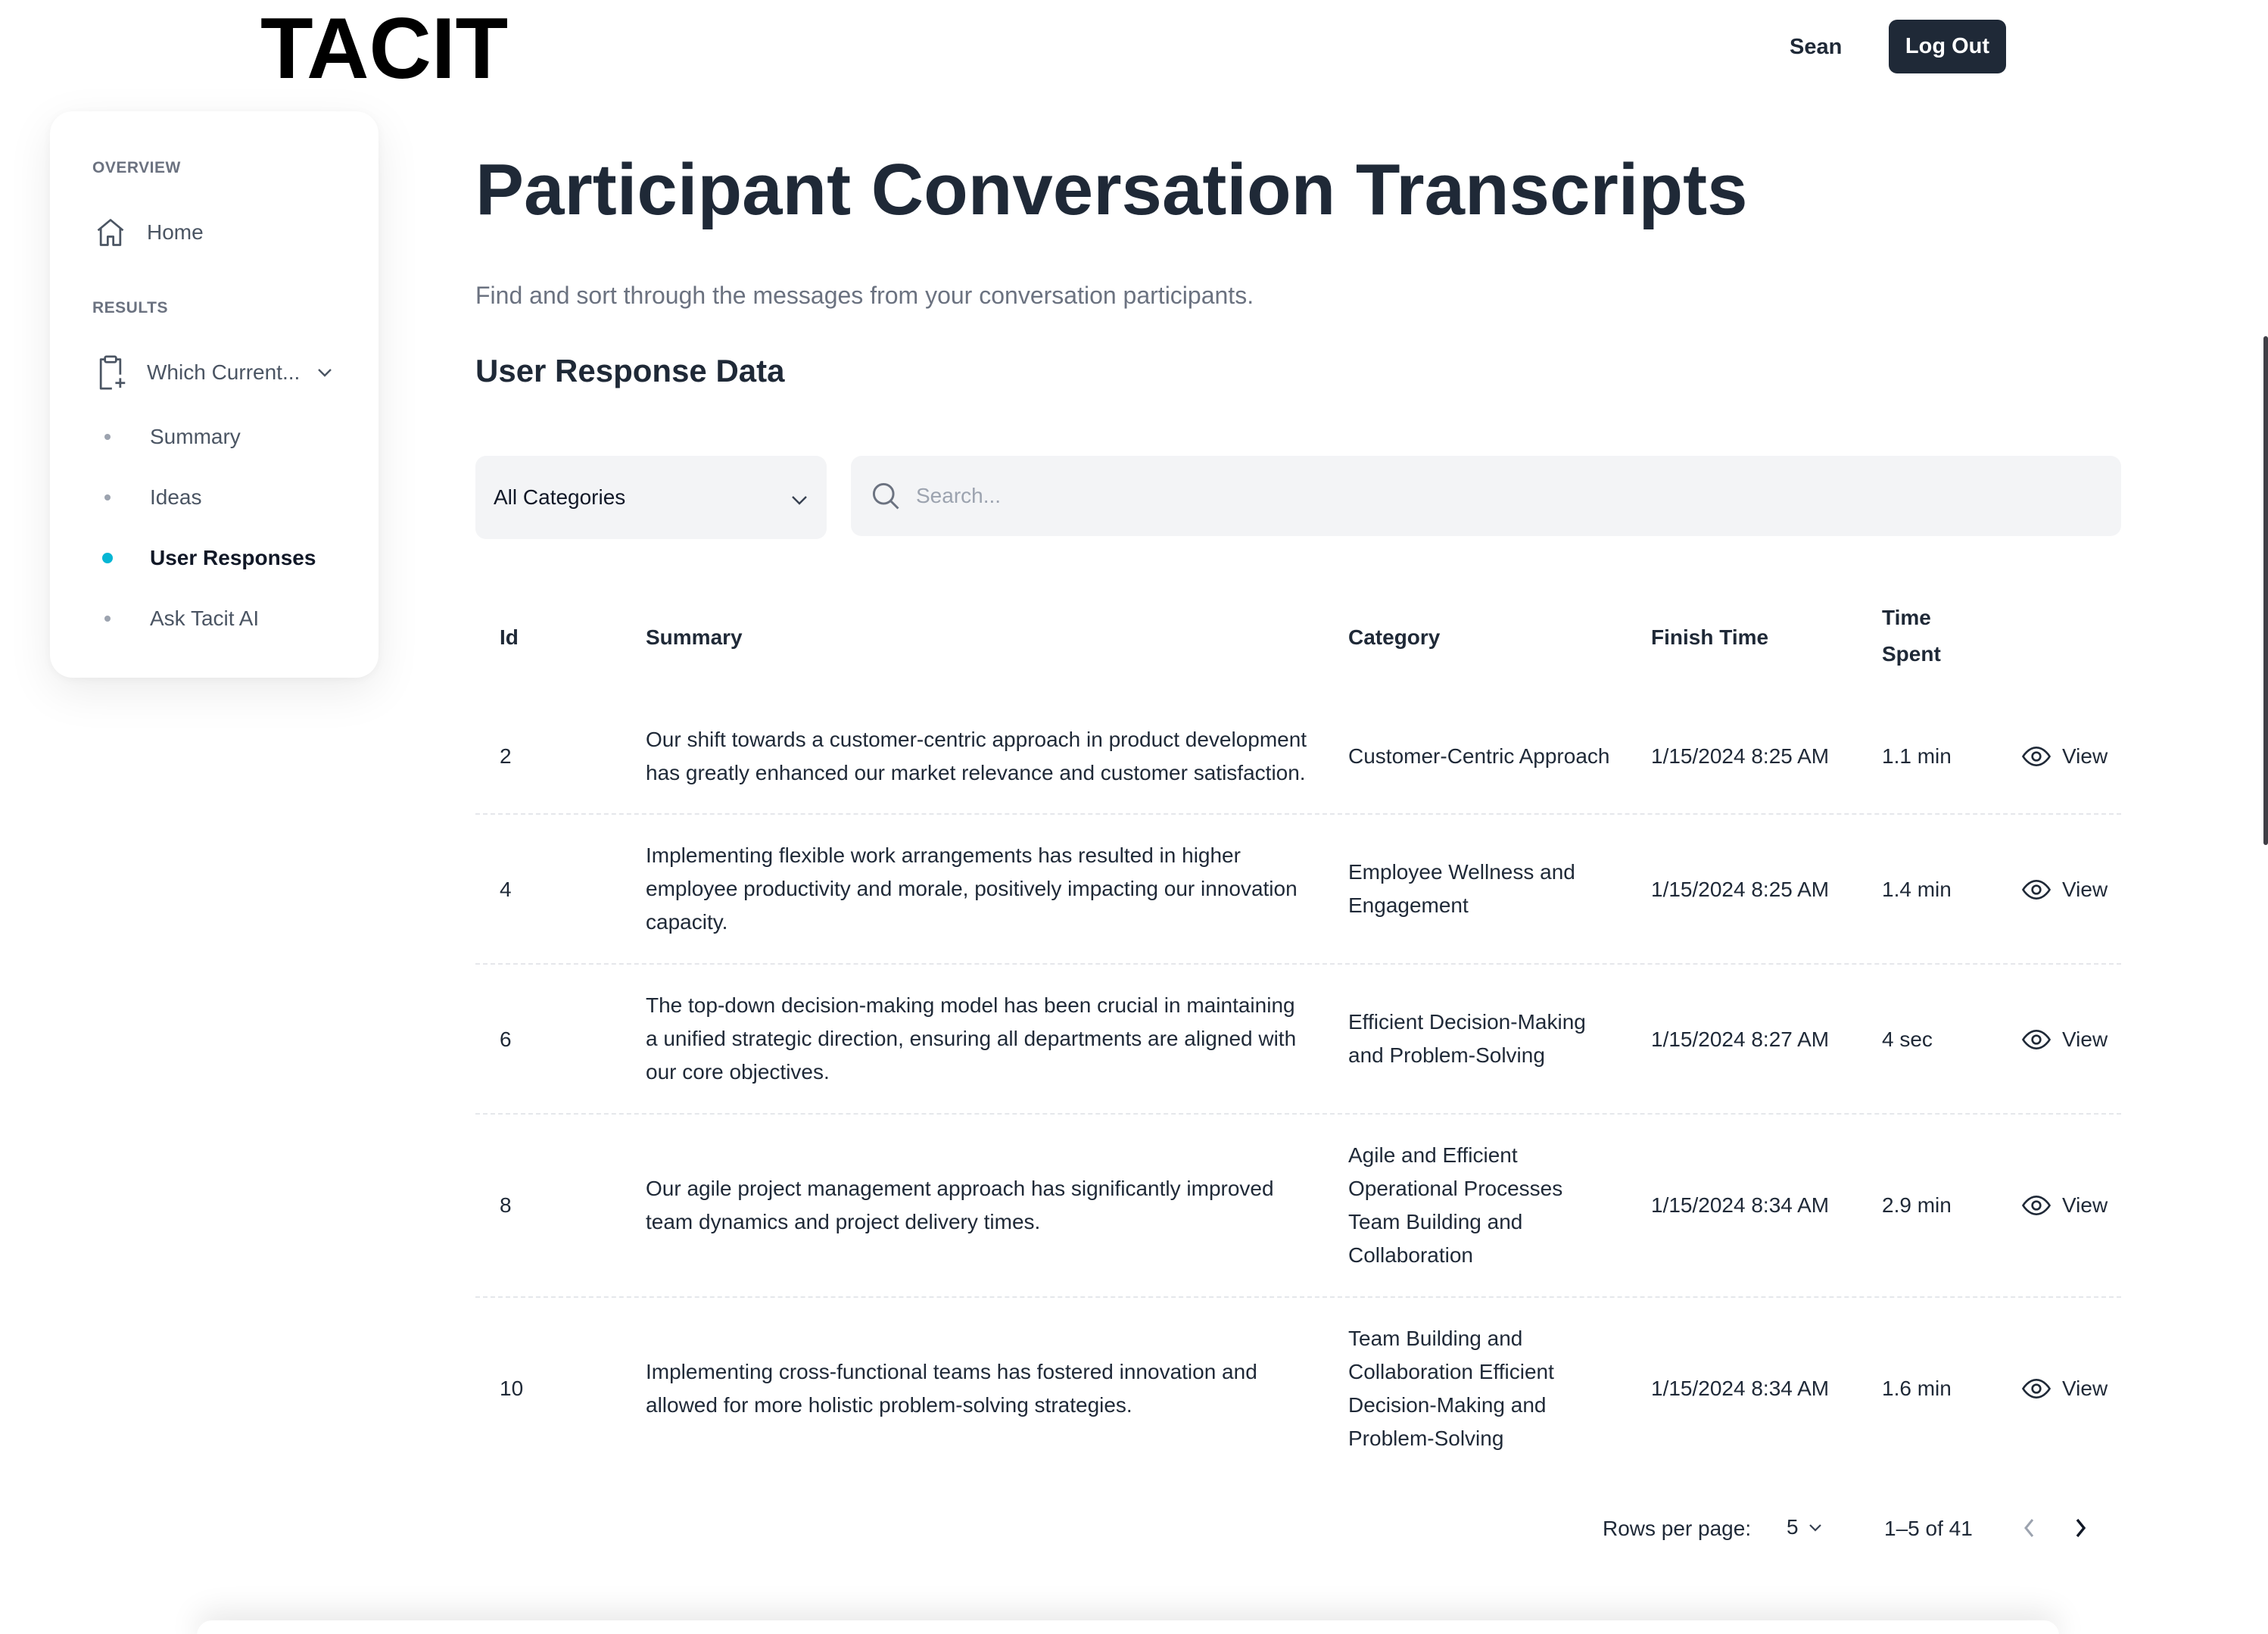  I want to click on category-filter-select: All Categories, so click(651, 497).